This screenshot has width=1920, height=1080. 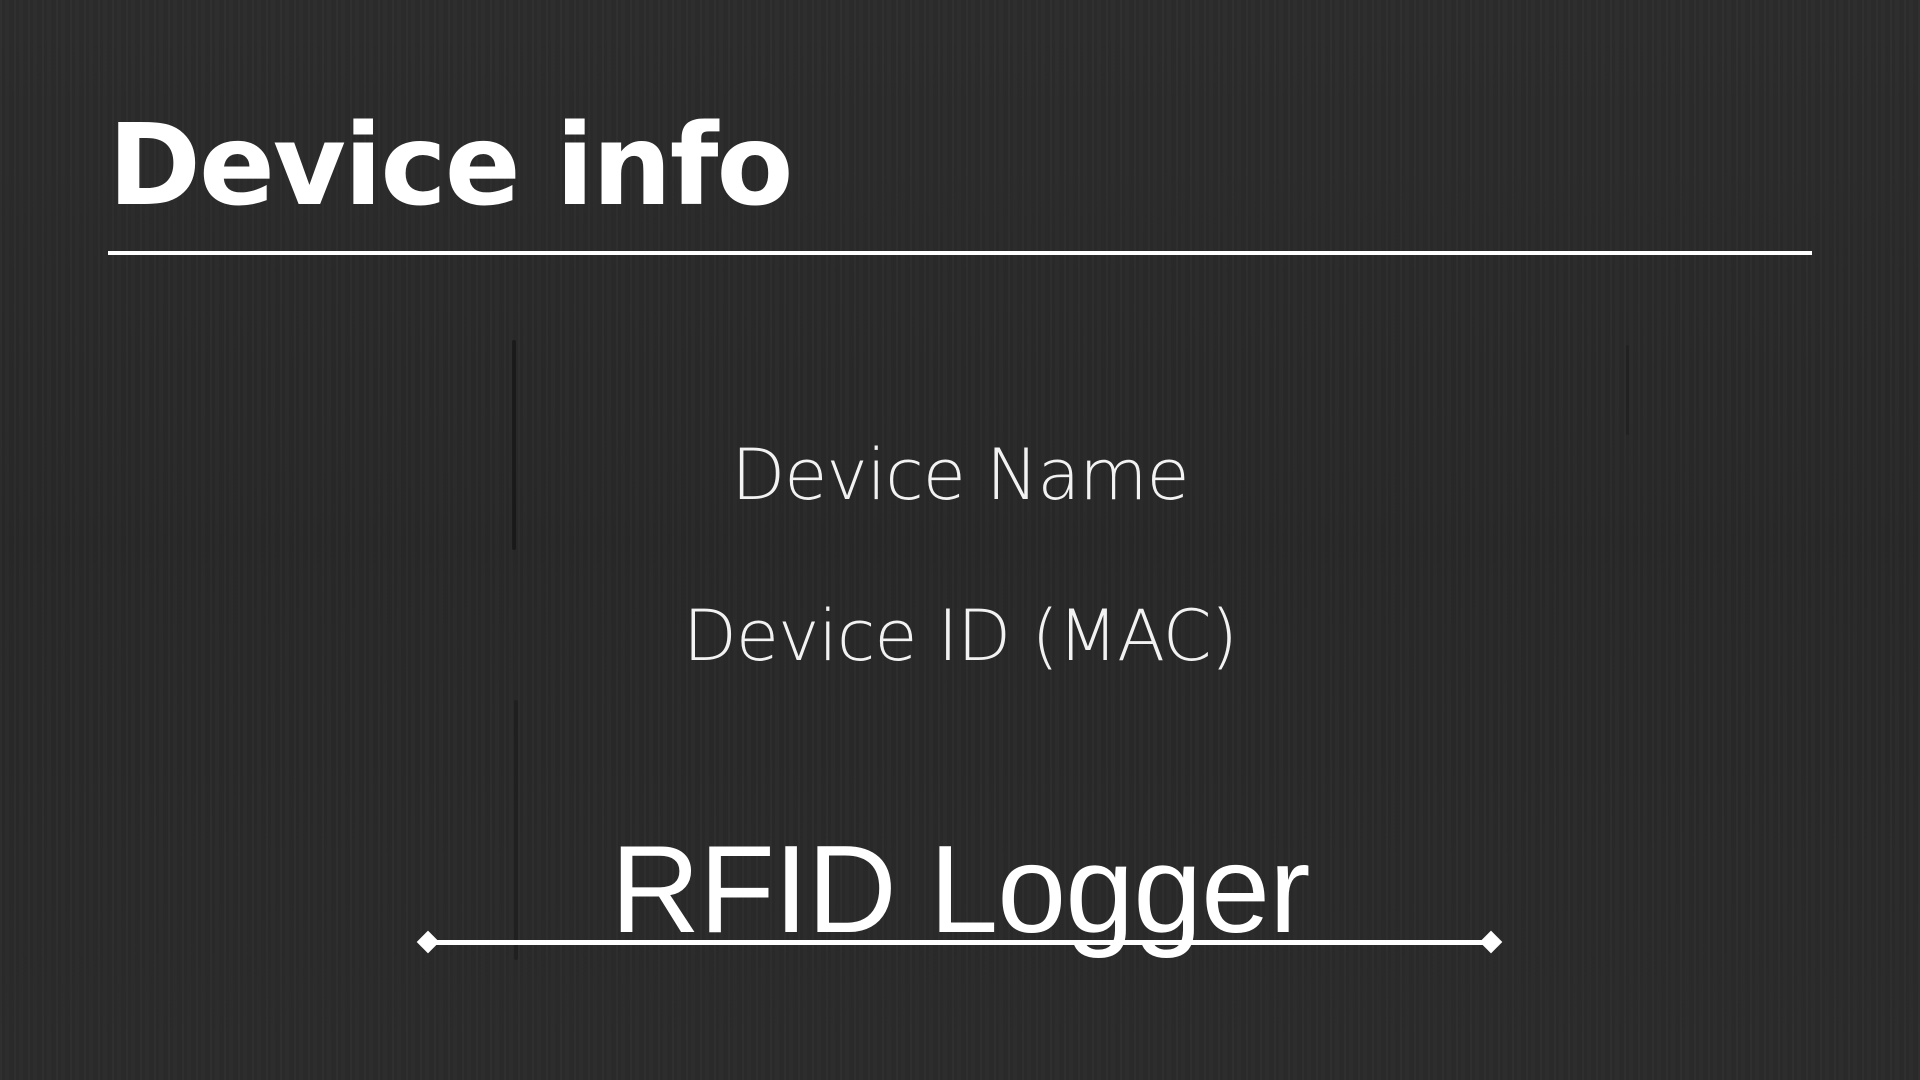 What do you see at coordinates (1627, 390) in the screenshot?
I see `background-texture-crack` at bounding box center [1627, 390].